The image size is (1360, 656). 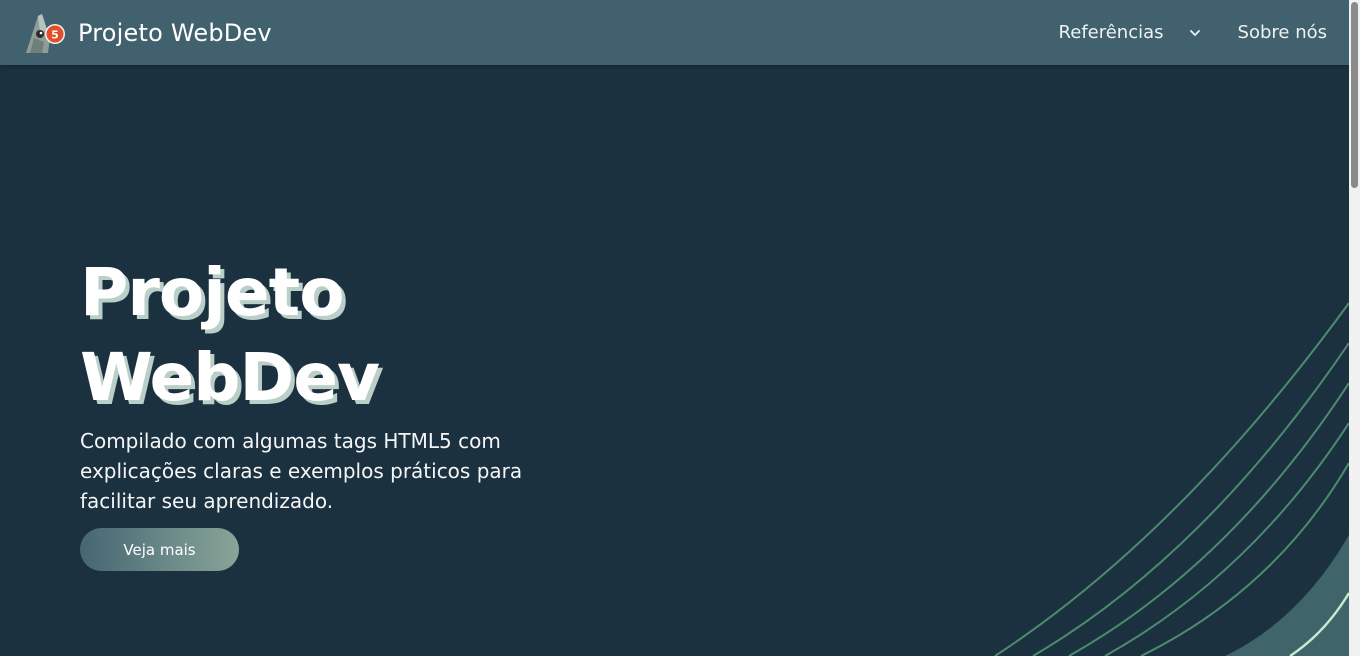 I want to click on wave-line, so click(x=1171, y=479).